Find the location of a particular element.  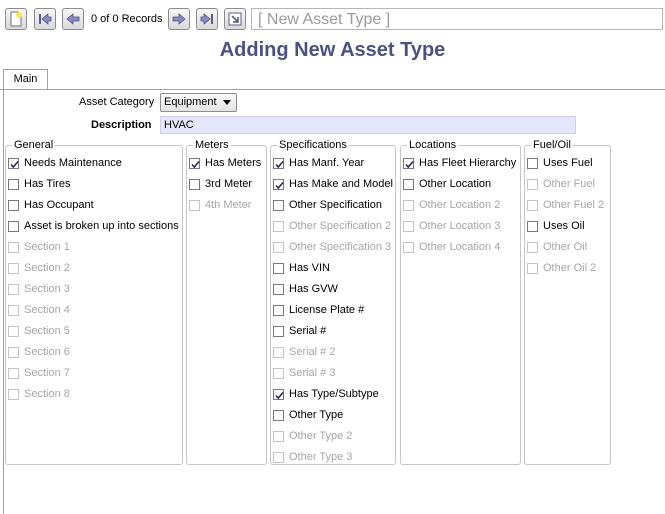

previous-record-button is located at coordinates (73, 19).